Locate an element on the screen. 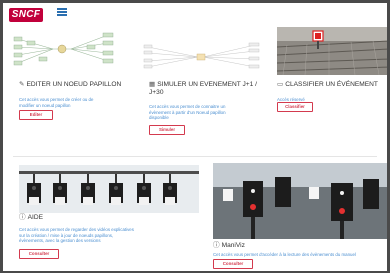 This screenshot has height=273, width=390. simuler-button: Simuler is located at coordinates (167, 130).